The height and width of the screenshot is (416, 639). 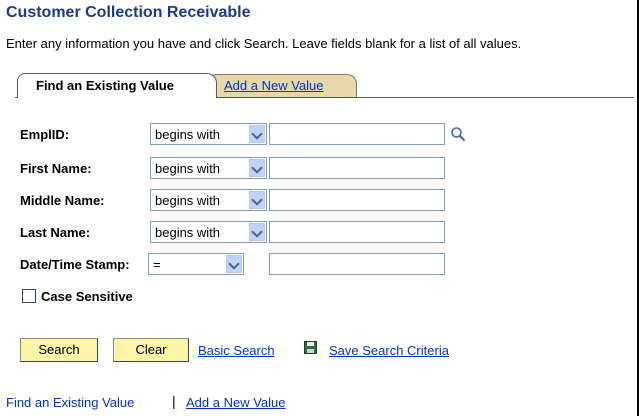 What do you see at coordinates (188, 200) in the screenshot?
I see `middle-name-operator-value: begins with` at bounding box center [188, 200].